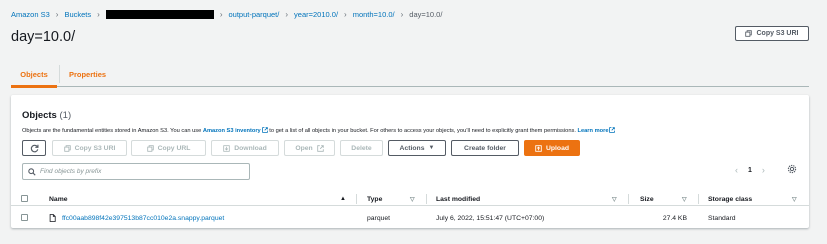 This screenshot has height=244, width=827. I want to click on upload-icon, so click(538, 148).